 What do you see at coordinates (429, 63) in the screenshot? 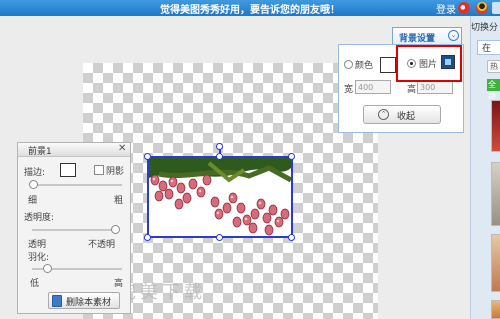
I see `picture-option-highlight` at bounding box center [429, 63].